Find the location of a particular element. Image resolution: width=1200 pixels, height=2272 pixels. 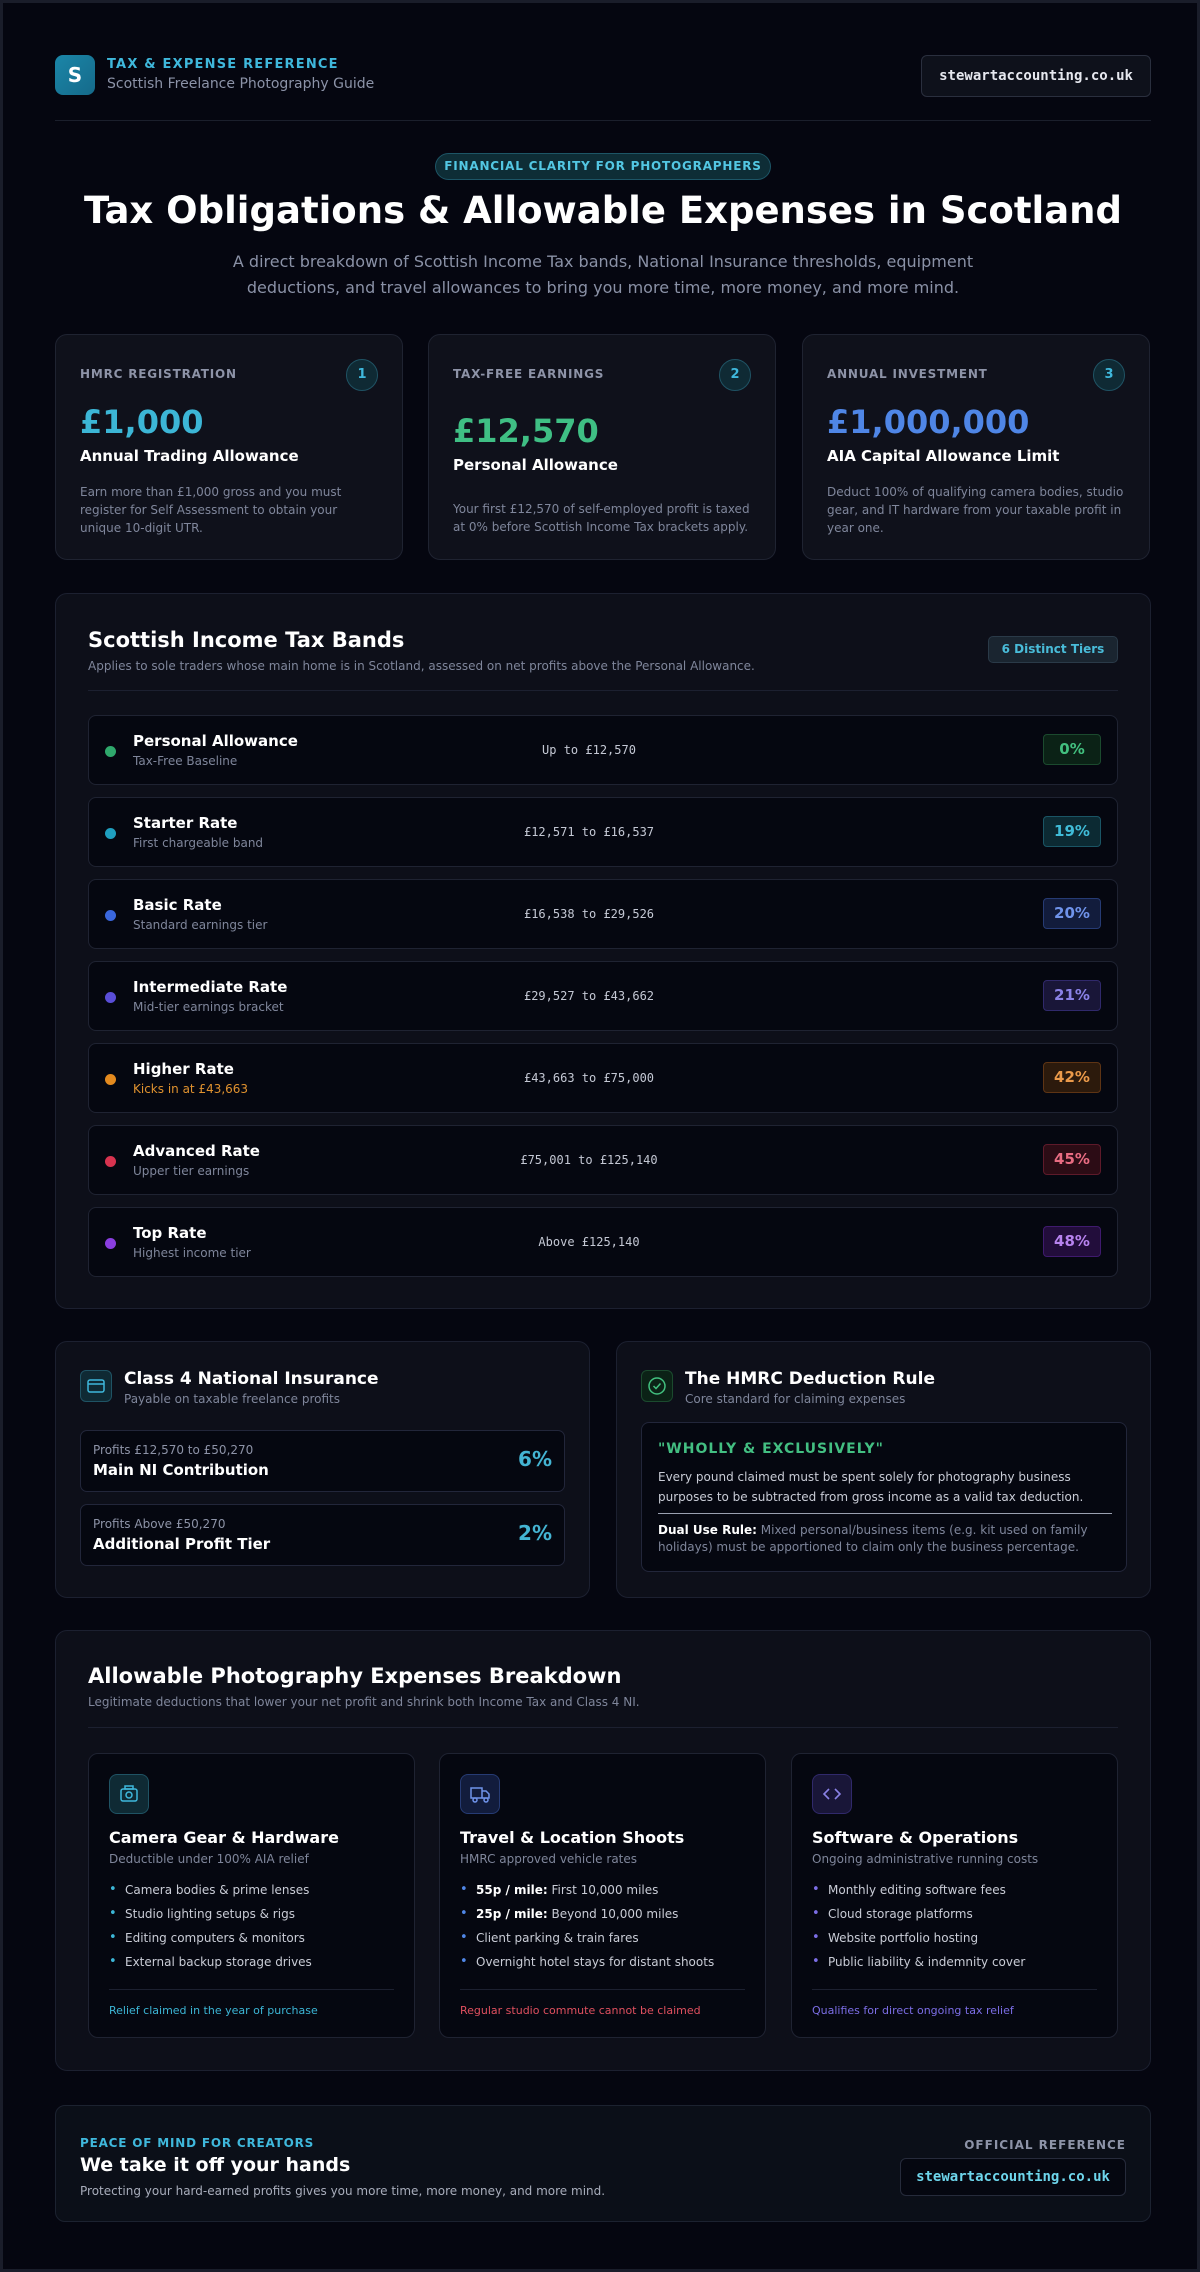

band-rate-badge: 0% is located at coordinates (1072, 749).